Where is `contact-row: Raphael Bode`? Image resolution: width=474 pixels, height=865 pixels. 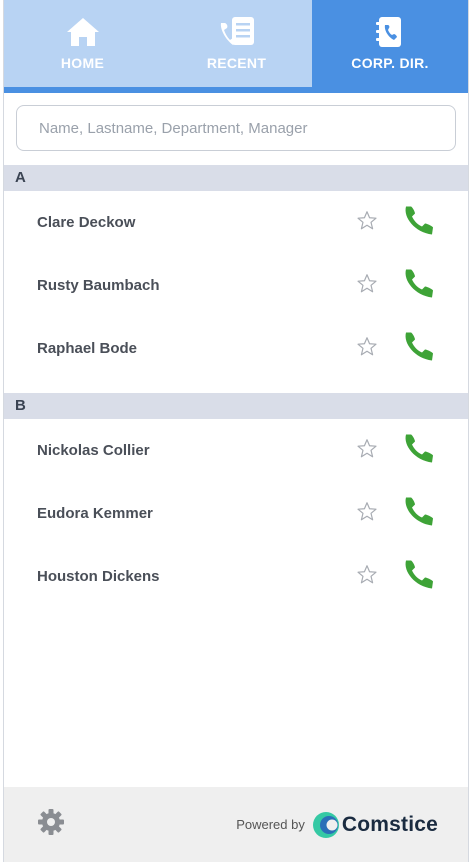
contact-row: Raphael Bode is located at coordinates (236, 348).